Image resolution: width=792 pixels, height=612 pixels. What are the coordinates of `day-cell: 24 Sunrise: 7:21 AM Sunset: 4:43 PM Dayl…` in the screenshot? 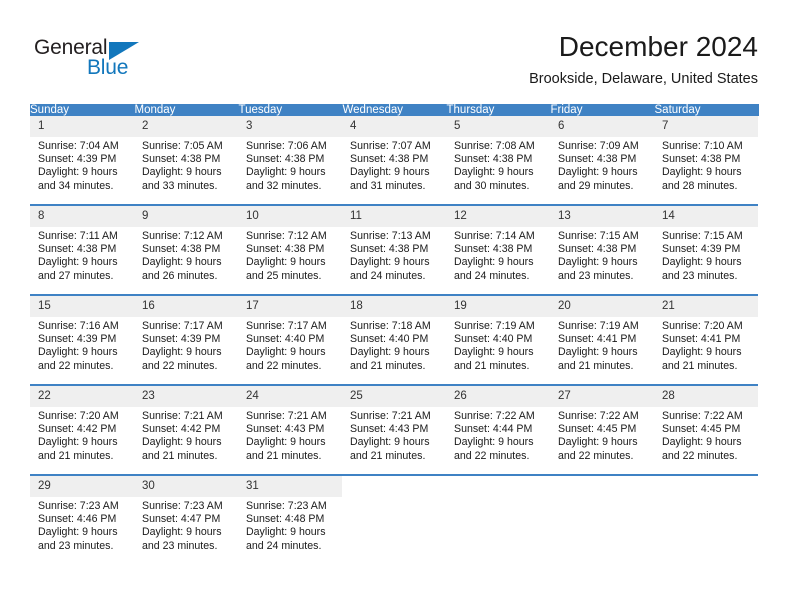 It's located at (290, 429).